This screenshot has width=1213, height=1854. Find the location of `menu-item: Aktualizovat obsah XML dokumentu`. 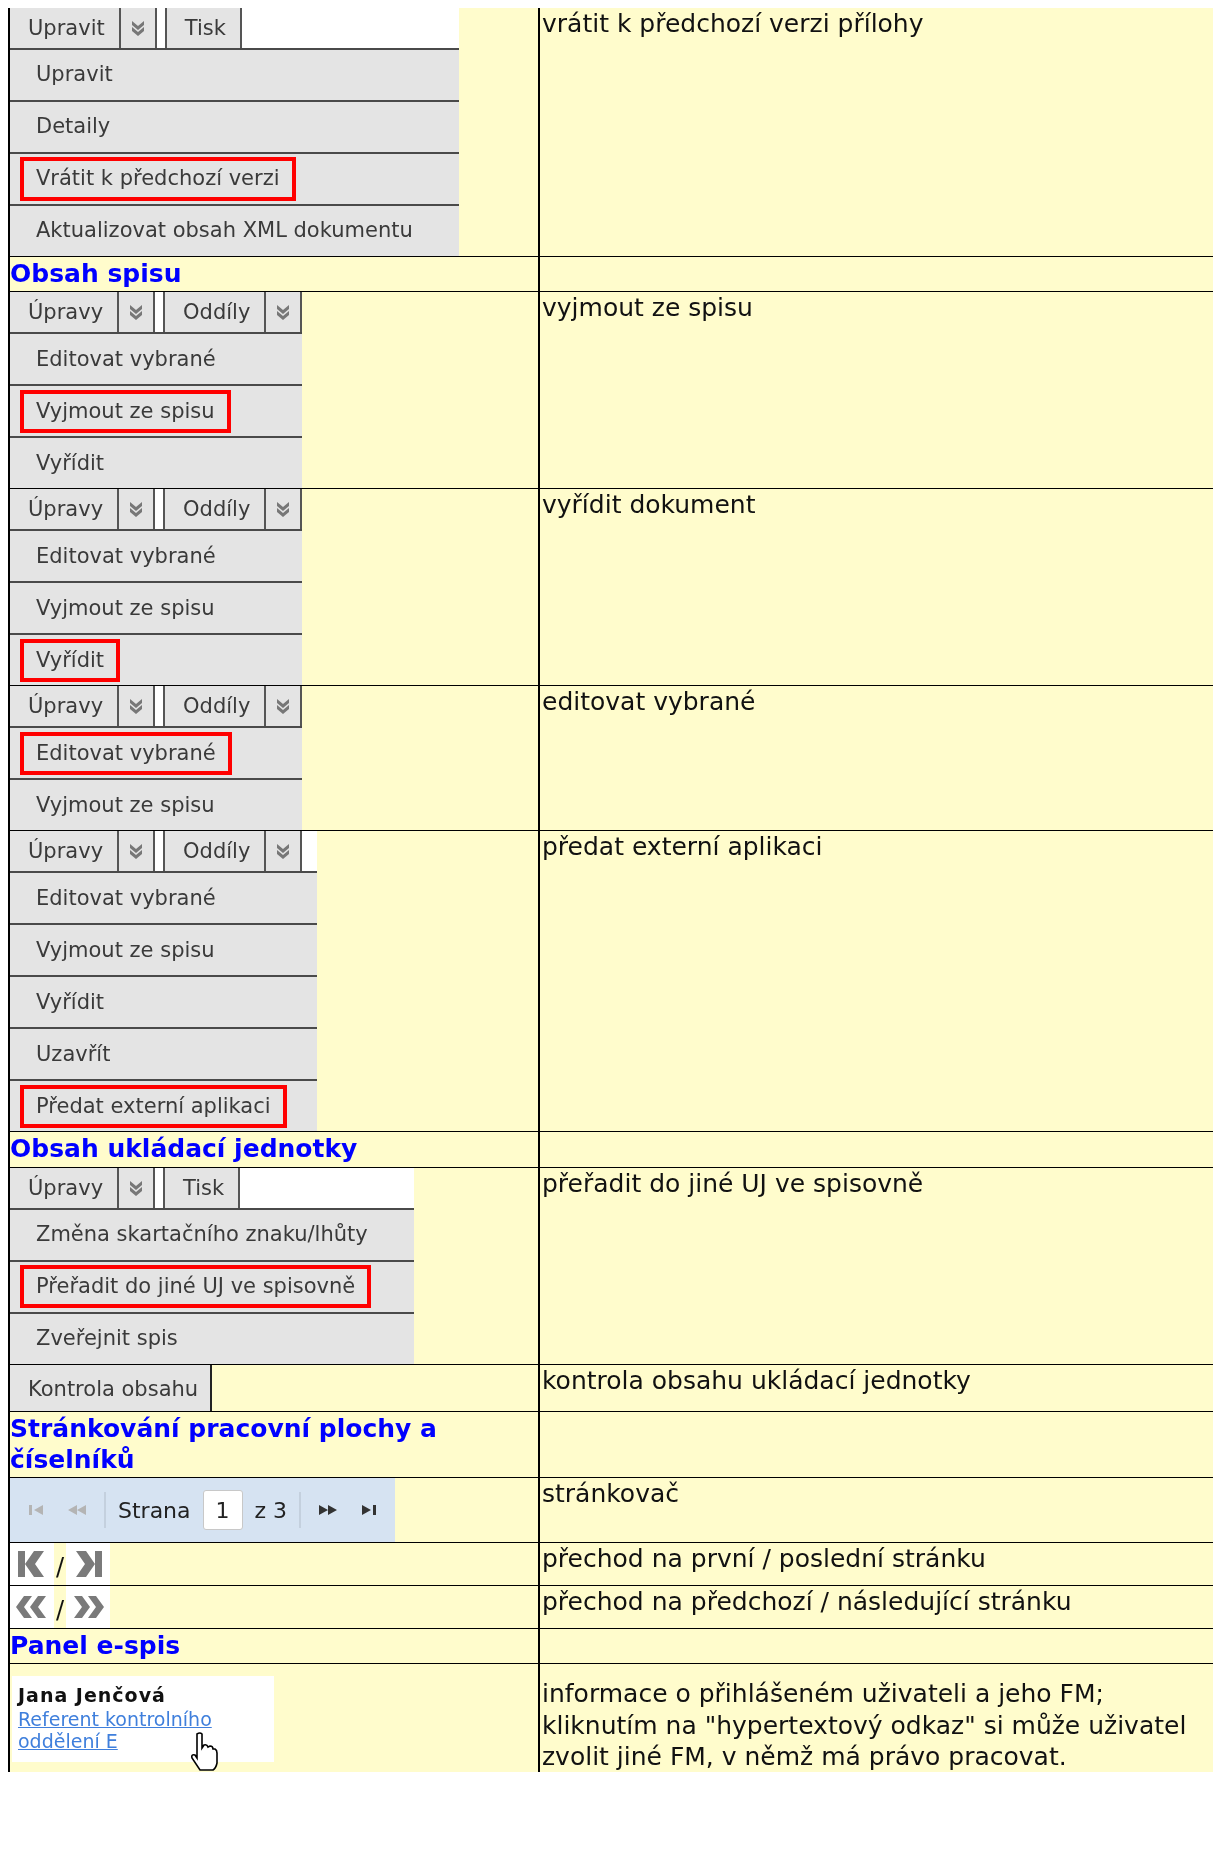

menu-item: Aktualizovat obsah XML dokumentu is located at coordinates (224, 231).